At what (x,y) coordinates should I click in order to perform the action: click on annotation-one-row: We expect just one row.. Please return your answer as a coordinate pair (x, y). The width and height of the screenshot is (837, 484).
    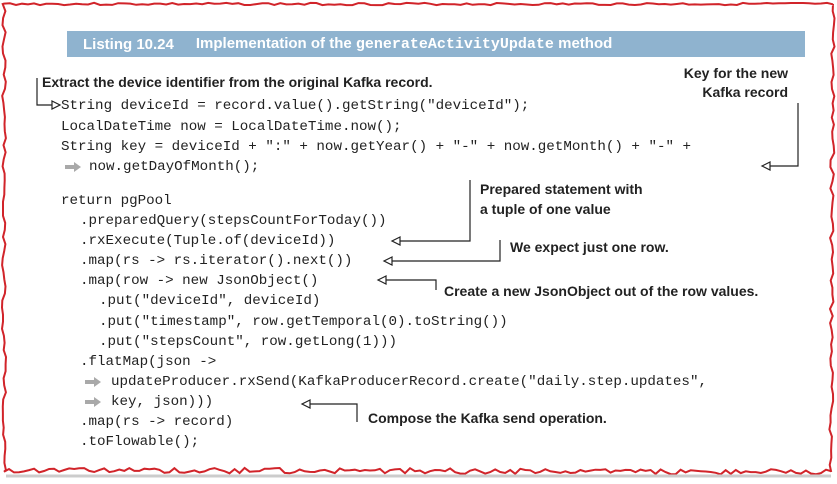
    Looking at the image, I should click on (589, 247).